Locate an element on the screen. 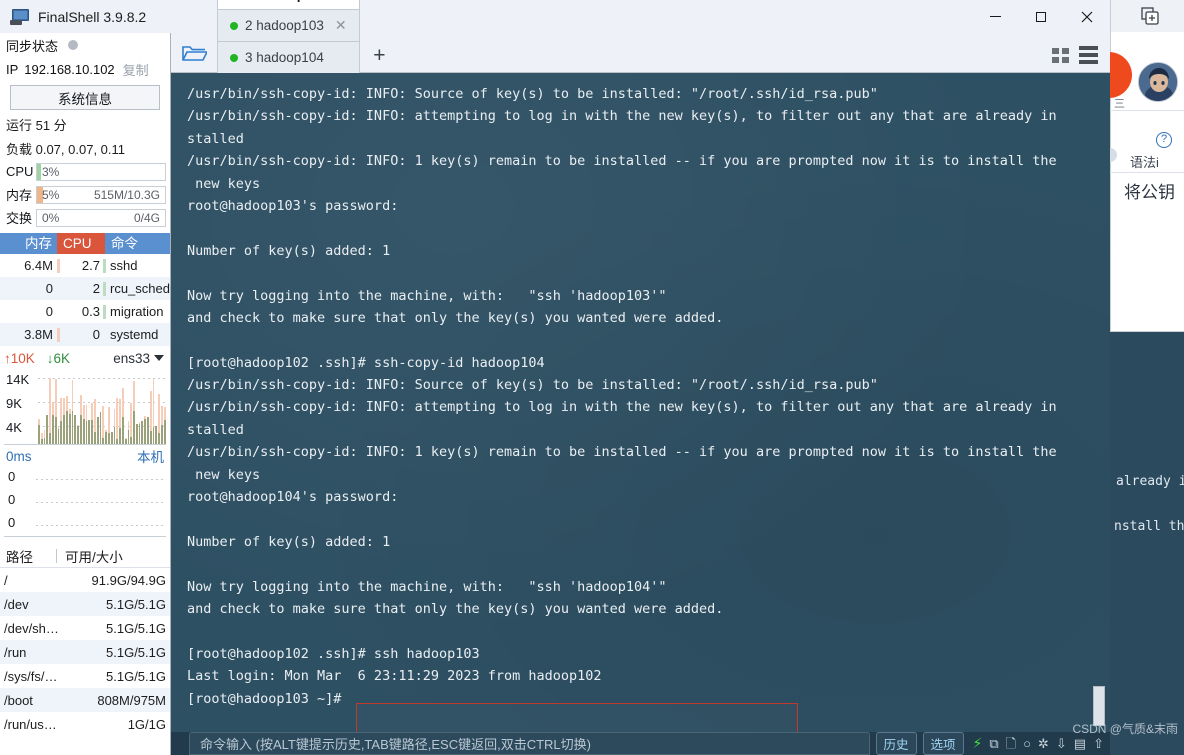  terminal-line: Number of key(s) added: 1 is located at coordinates (289, 541).